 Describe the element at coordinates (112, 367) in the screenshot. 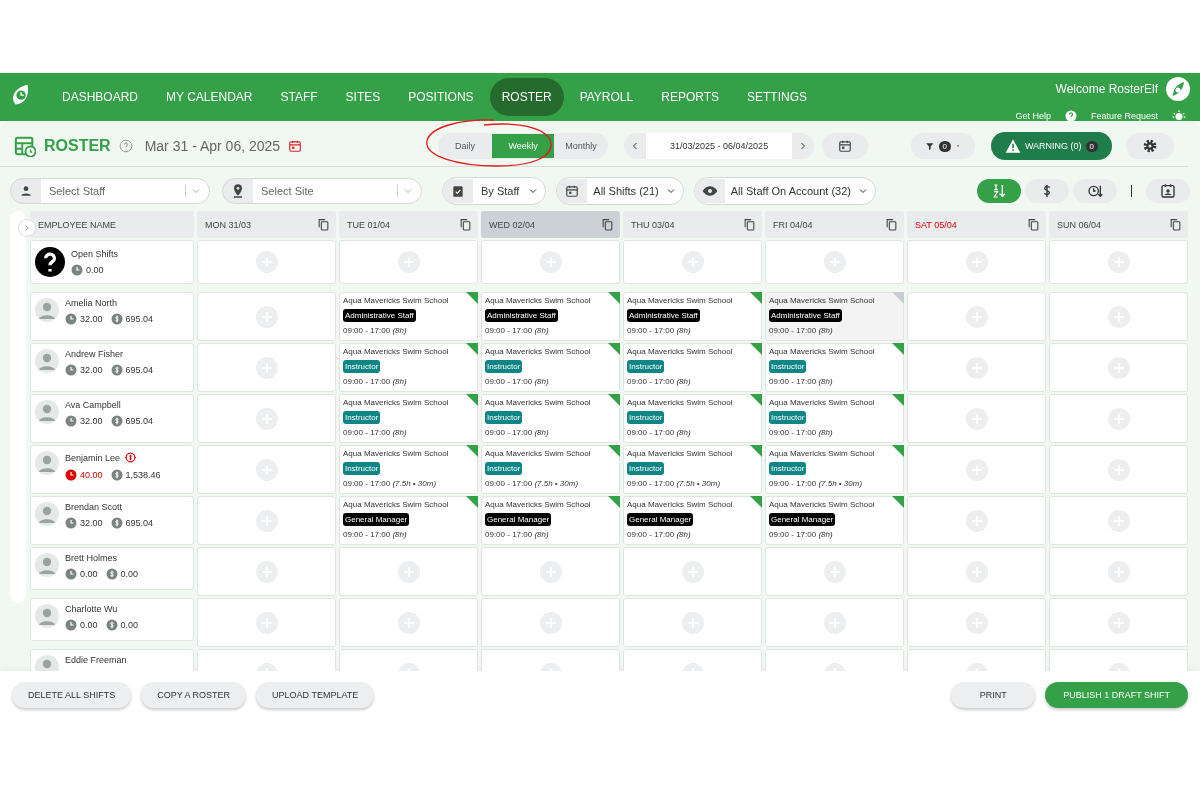

I see `employee-card: Andrew Fisher 32.00 695.04` at that location.